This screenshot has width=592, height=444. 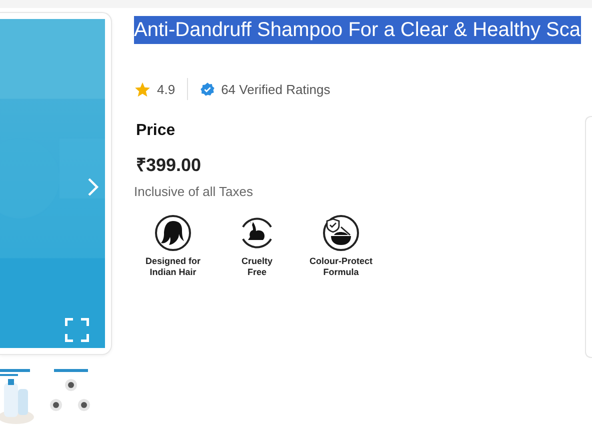 What do you see at coordinates (256, 267) in the screenshot?
I see `feature-label: Cruelty Free` at bounding box center [256, 267].